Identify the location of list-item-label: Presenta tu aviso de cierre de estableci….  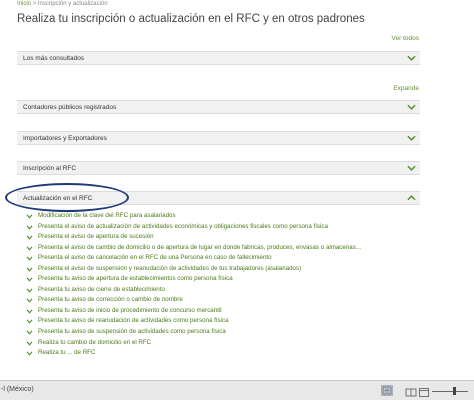
(101, 289).